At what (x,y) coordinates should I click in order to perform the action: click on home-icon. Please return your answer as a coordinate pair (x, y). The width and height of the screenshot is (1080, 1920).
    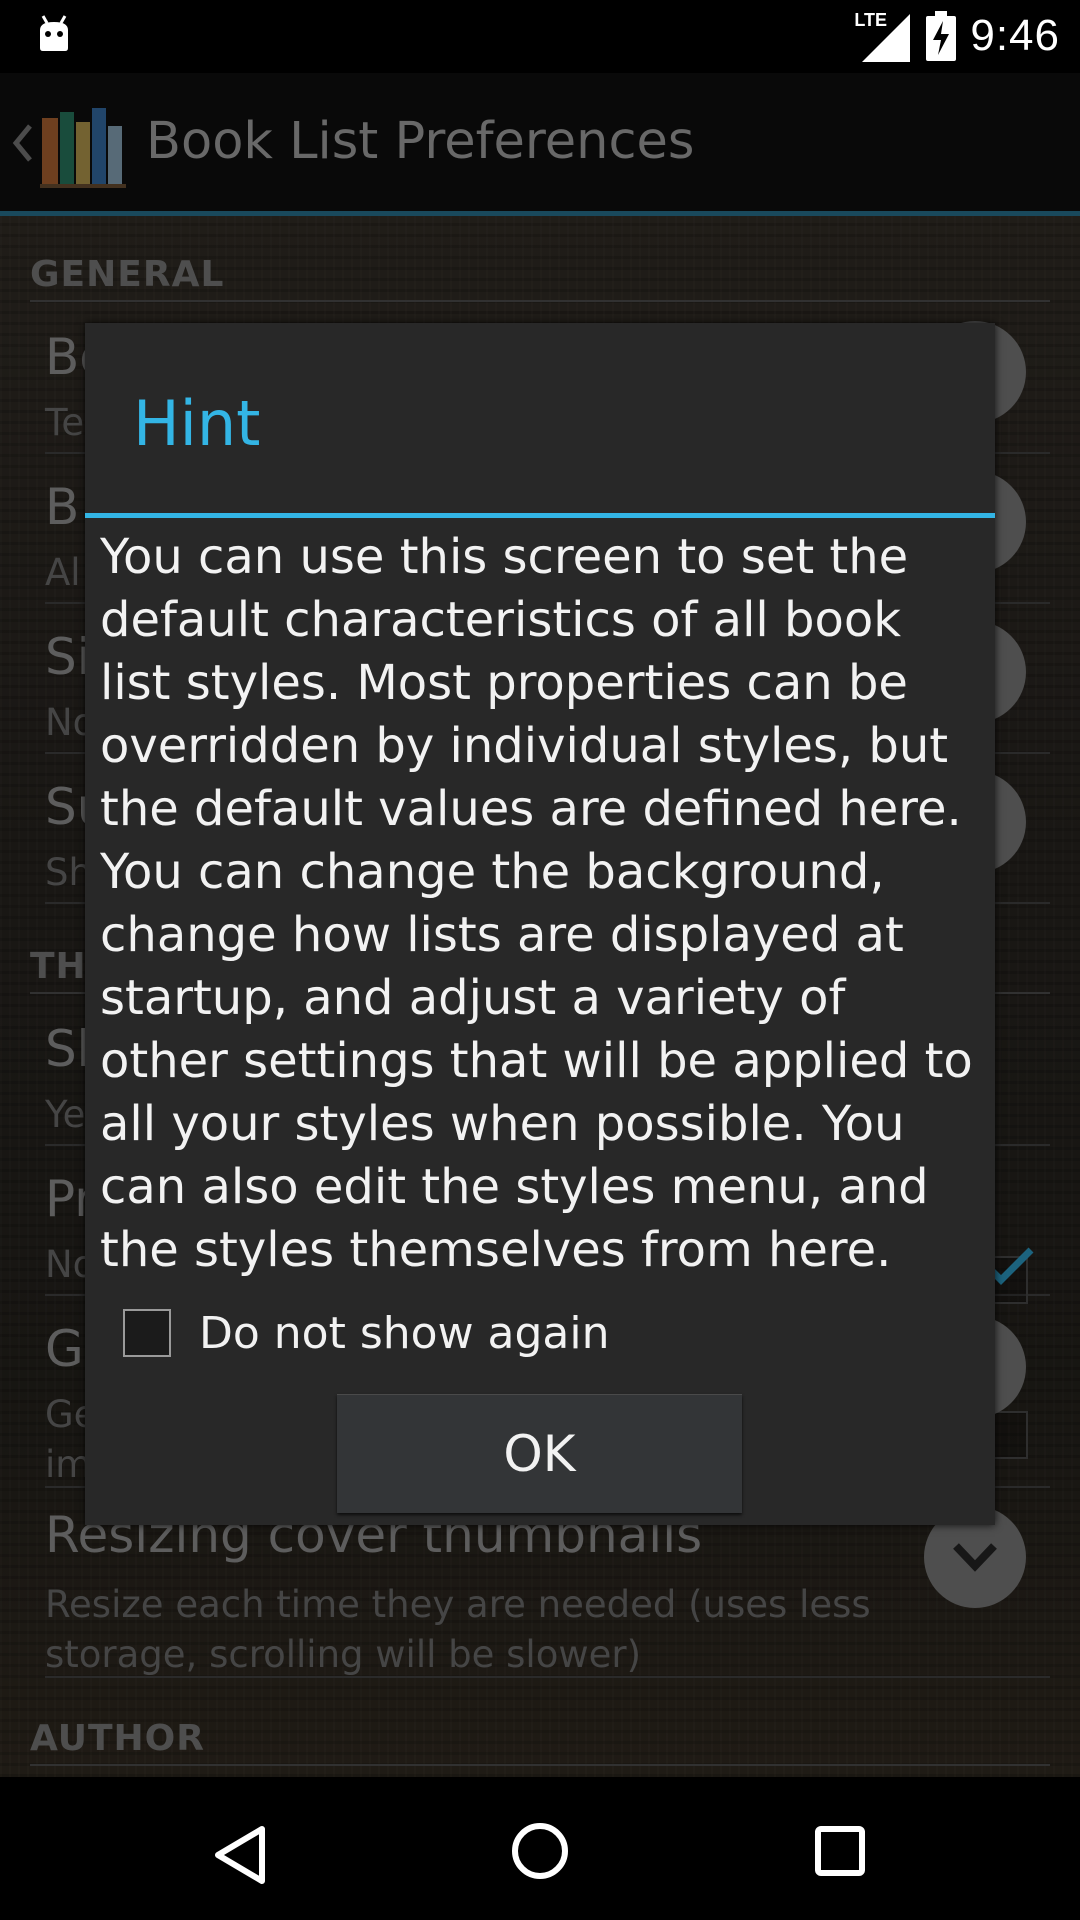
    Looking at the image, I should click on (540, 1851).